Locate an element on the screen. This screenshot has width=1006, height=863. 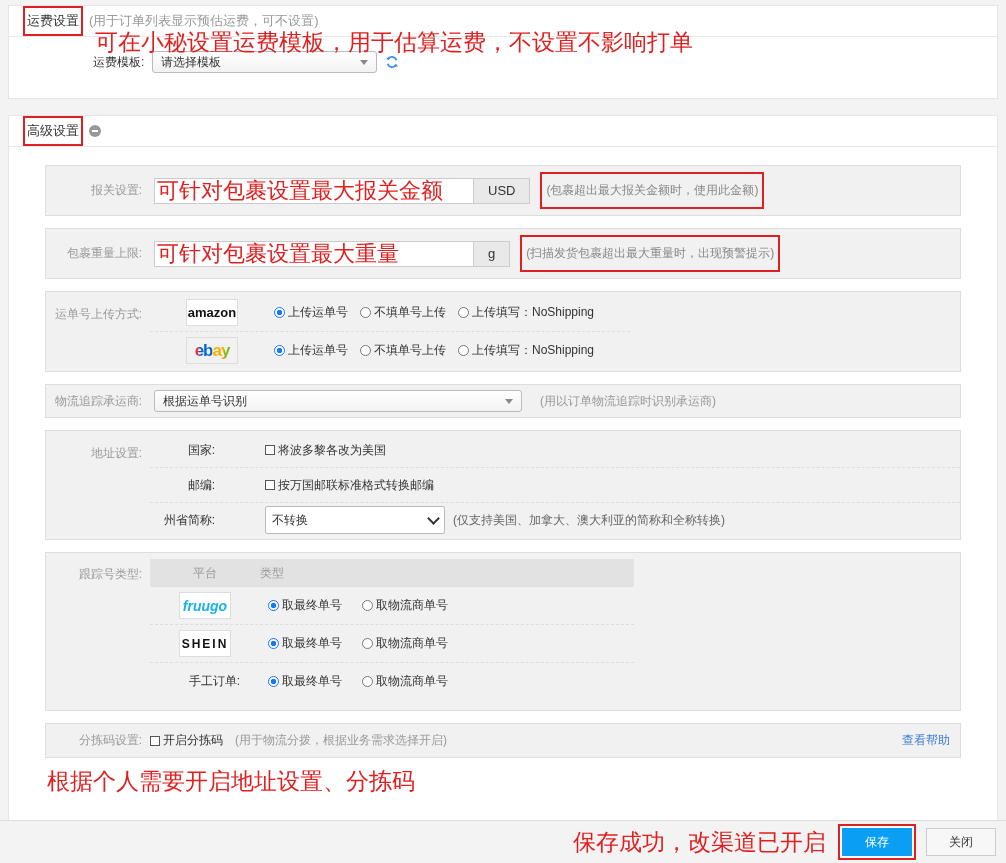
field-hint: (用以订单物流追踪时识别承运商) is located at coordinates (628, 401).